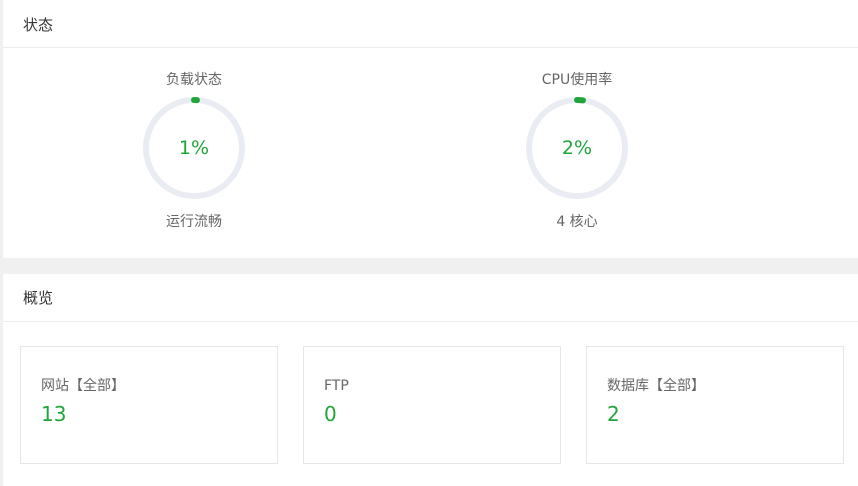 The width and height of the screenshot is (858, 486). Describe the element at coordinates (577, 148) in the screenshot. I see `cpu-usage-value: 2%` at that location.